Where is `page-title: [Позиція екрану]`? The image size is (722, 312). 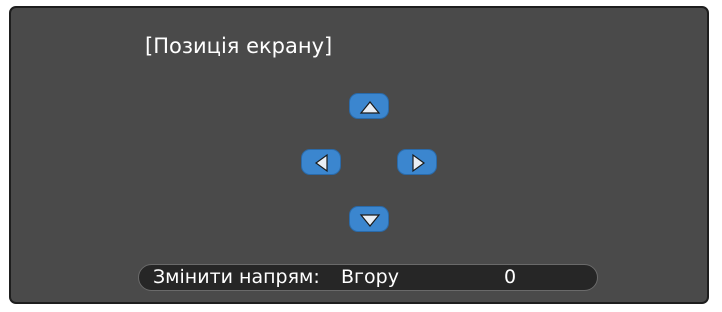
page-title: [Позиція екрану] is located at coordinates (239, 46).